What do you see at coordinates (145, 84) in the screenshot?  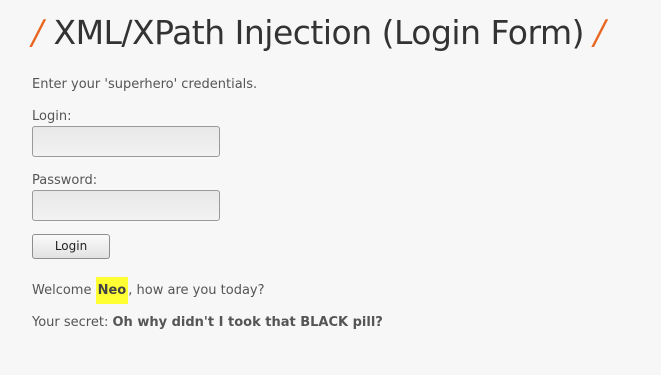 I see `form-intro-text: Enter your 'superhero' credentials.` at bounding box center [145, 84].